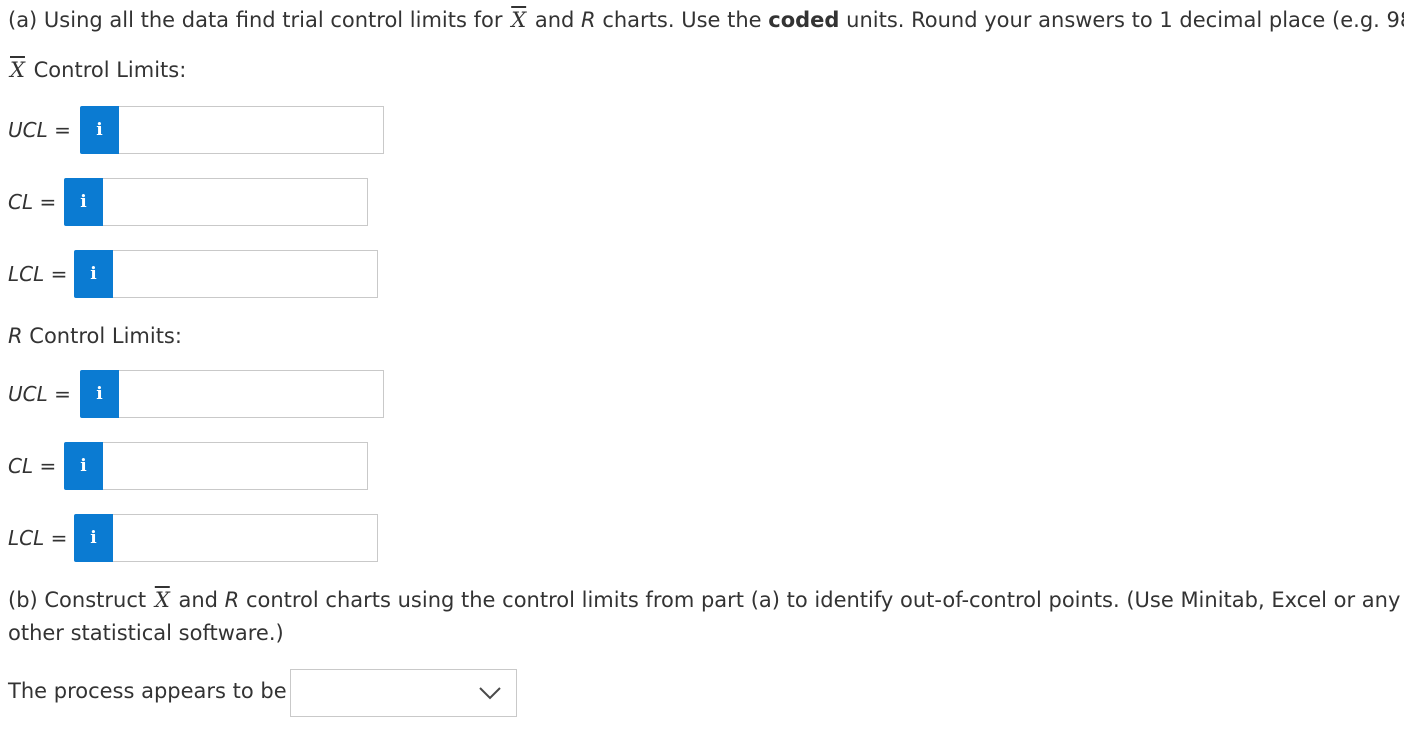  What do you see at coordinates (32, 202) in the screenshot?
I see `xbar-cl-label: CL =` at bounding box center [32, 202].